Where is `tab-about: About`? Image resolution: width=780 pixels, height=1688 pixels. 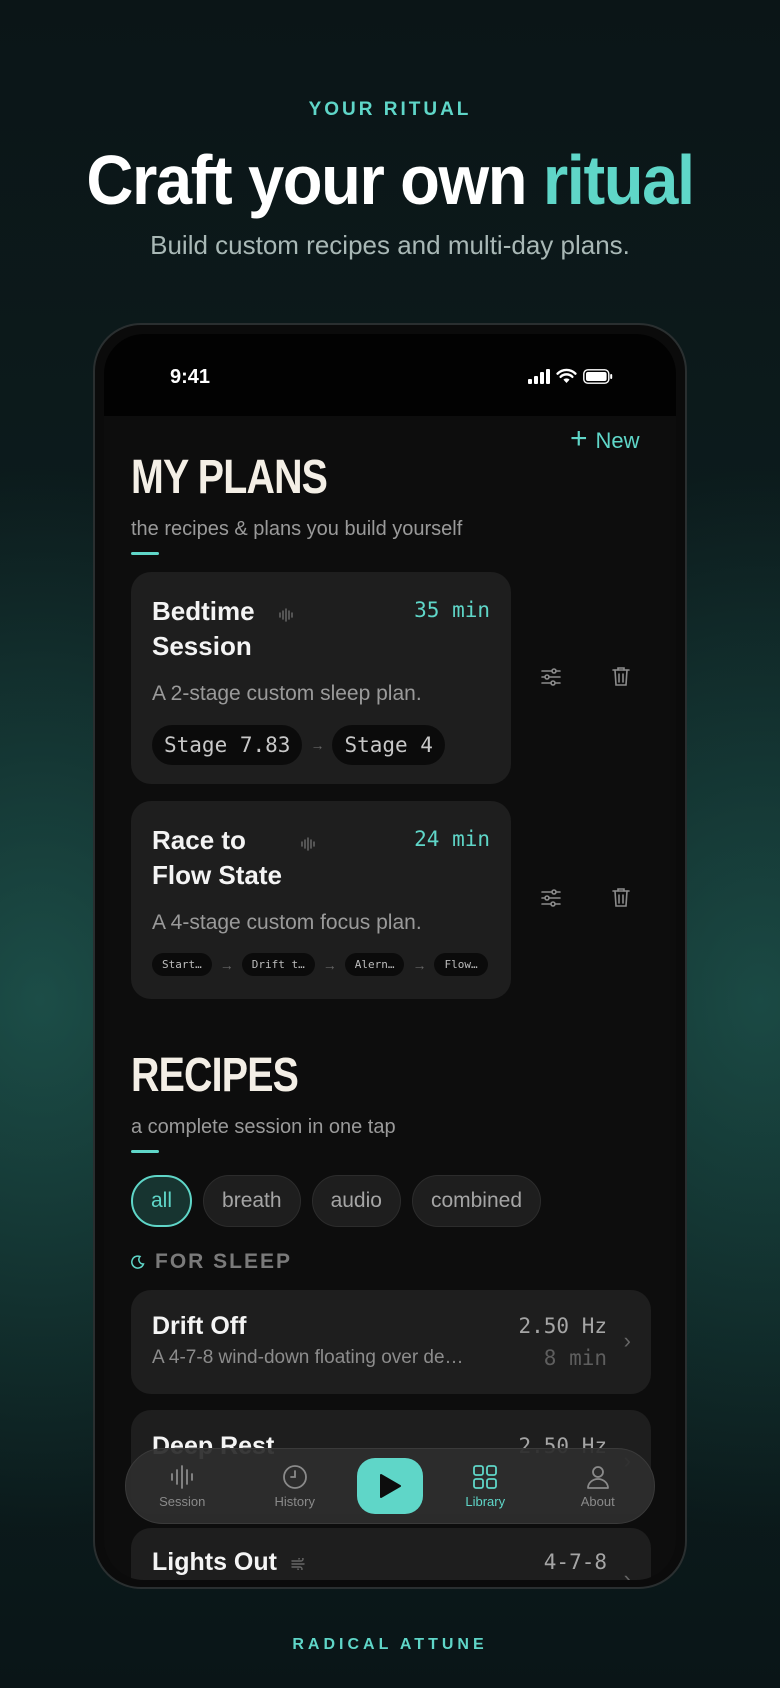 tab-about: About is located at coordinates (598, 1486).